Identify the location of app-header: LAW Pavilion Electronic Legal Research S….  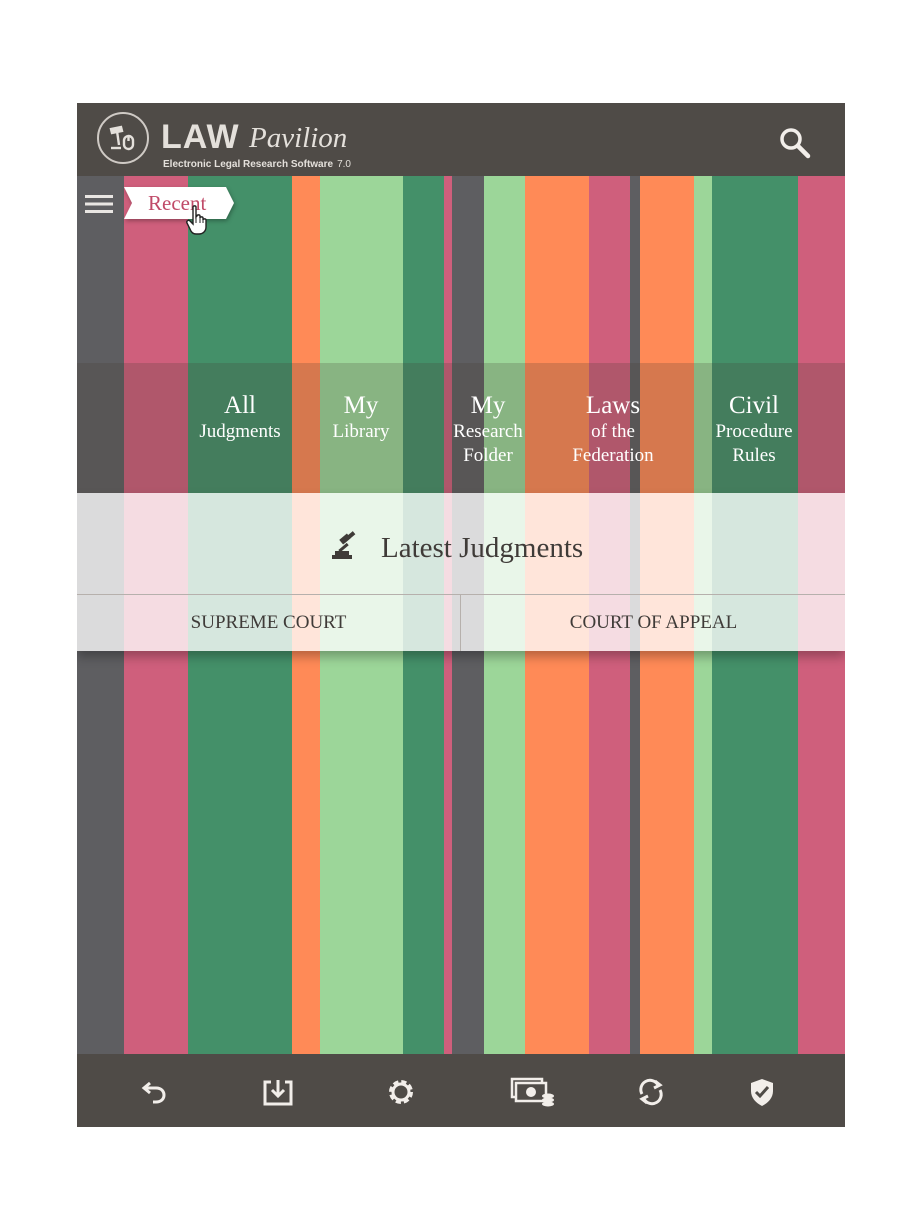
(461, 139).